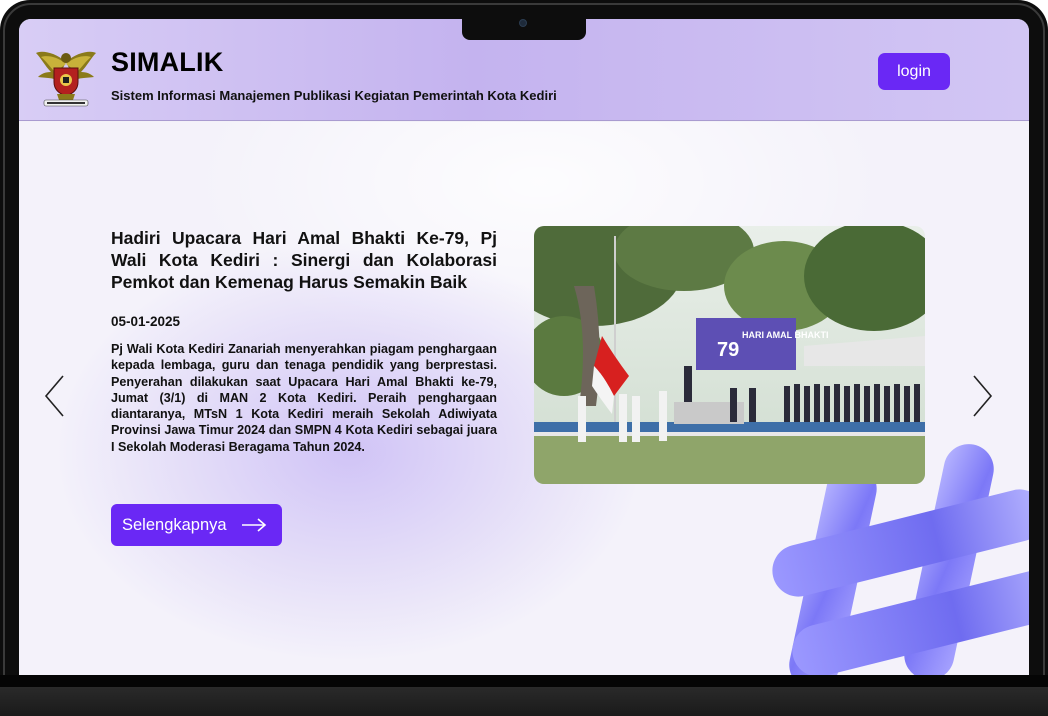 The width and height of the screenshot is (1048, 716). I want to click on login-button: login, so click(914, 71).